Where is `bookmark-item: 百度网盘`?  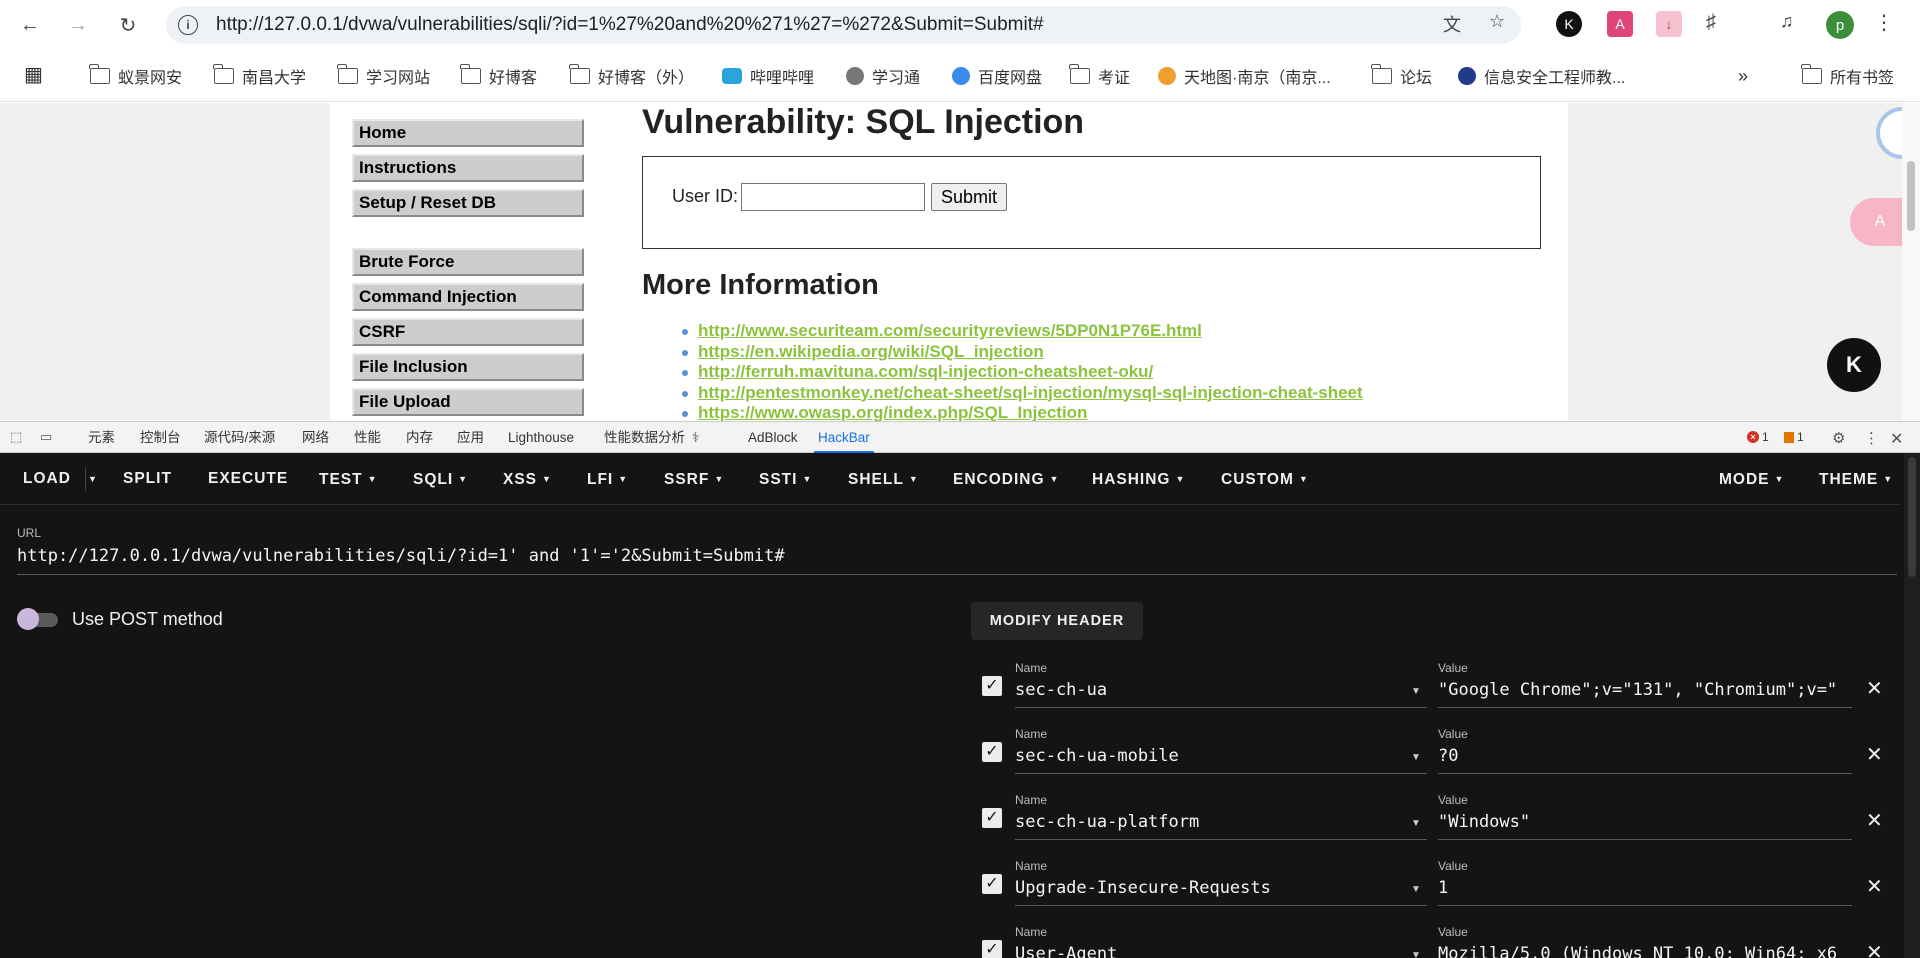 bookmark-item: 百度网盘 is located at coordinates (997, 76).